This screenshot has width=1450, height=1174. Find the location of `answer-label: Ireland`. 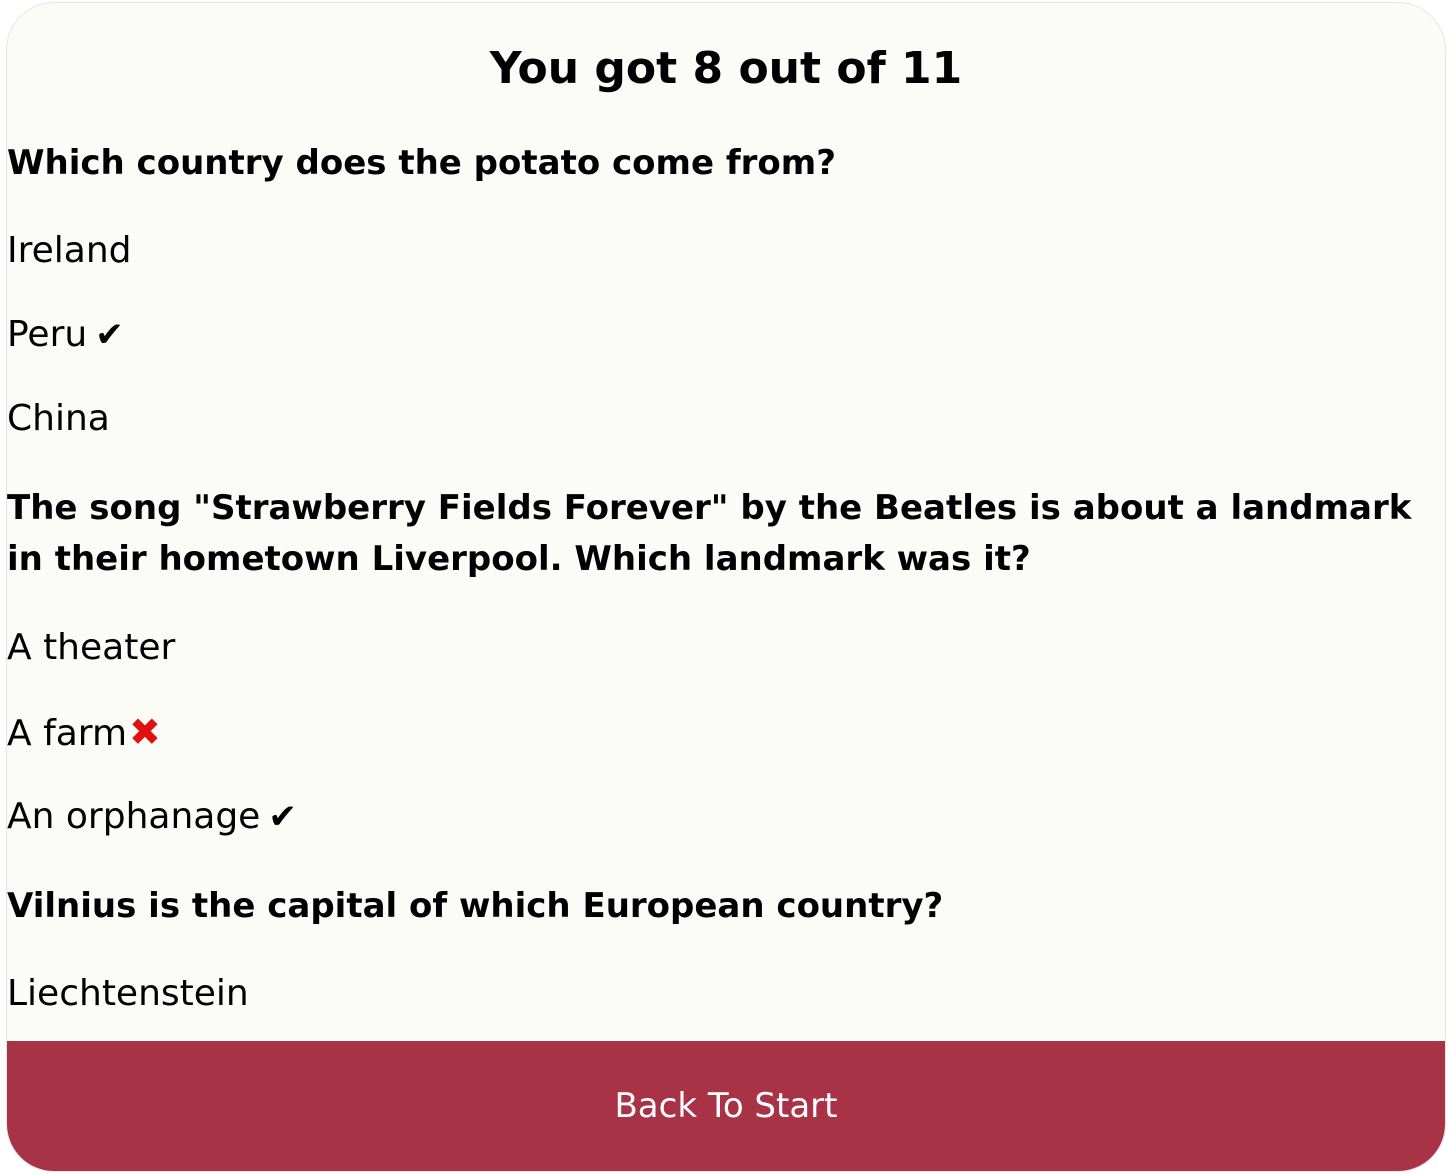

answer-label: Ireland is located at coordinates (69, 250).